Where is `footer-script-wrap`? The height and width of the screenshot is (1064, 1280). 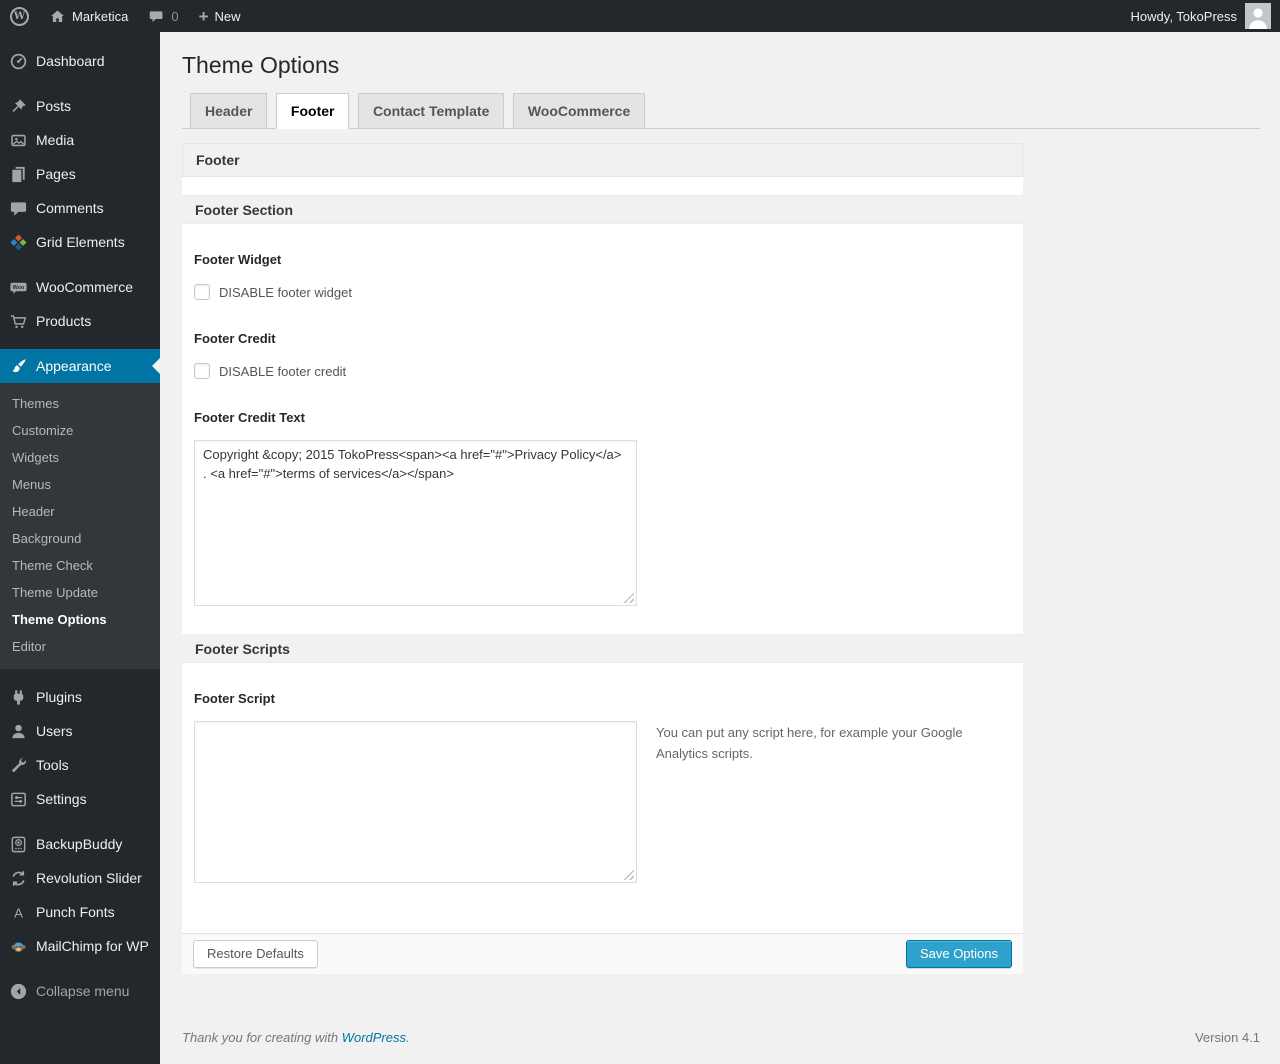 footer-script-wrap is located at coordinates (415, 802).